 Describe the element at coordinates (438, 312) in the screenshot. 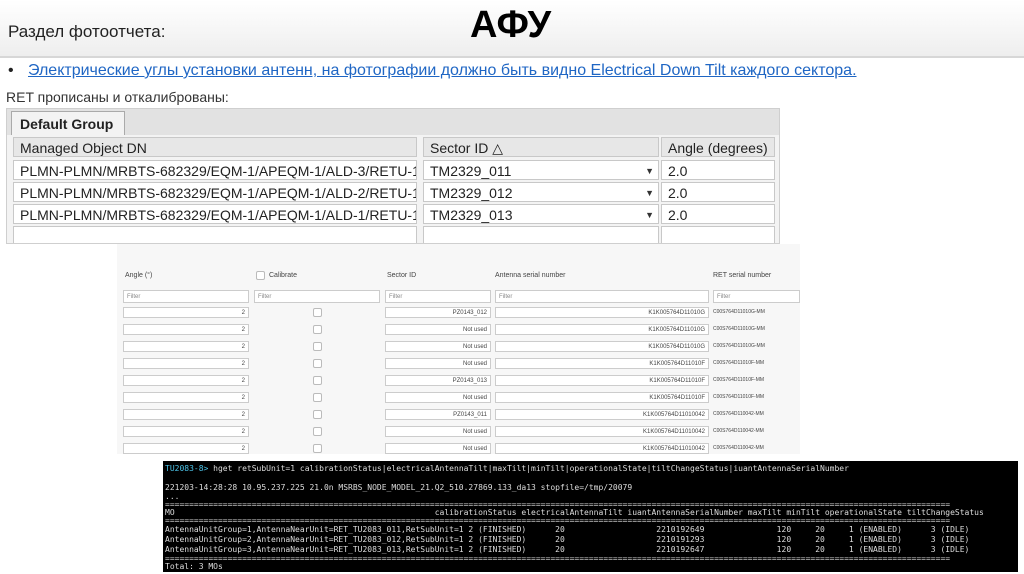

I see `sector-select: PZ0143_012` at that location.